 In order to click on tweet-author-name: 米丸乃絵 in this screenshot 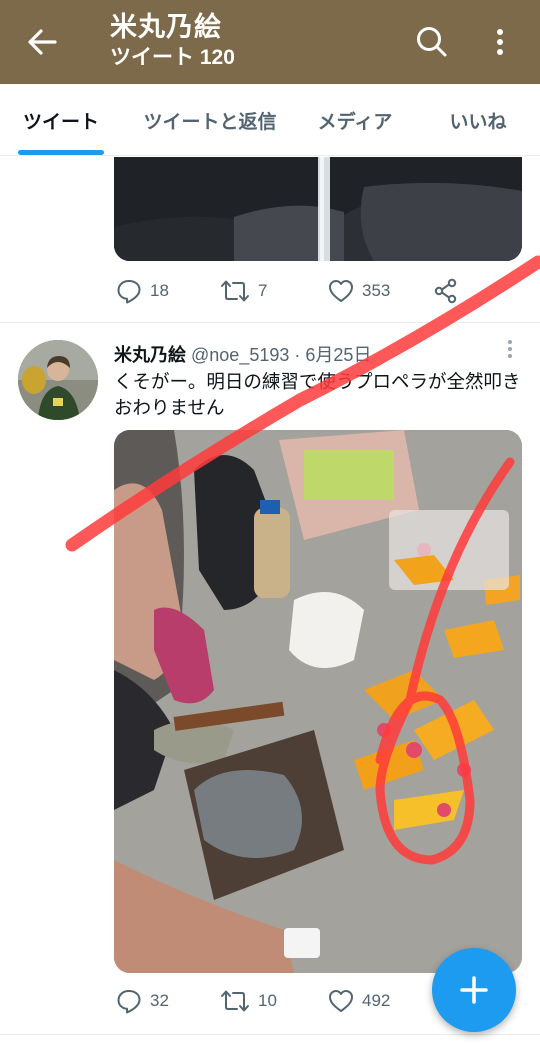, I will do `click(150, 355)`.